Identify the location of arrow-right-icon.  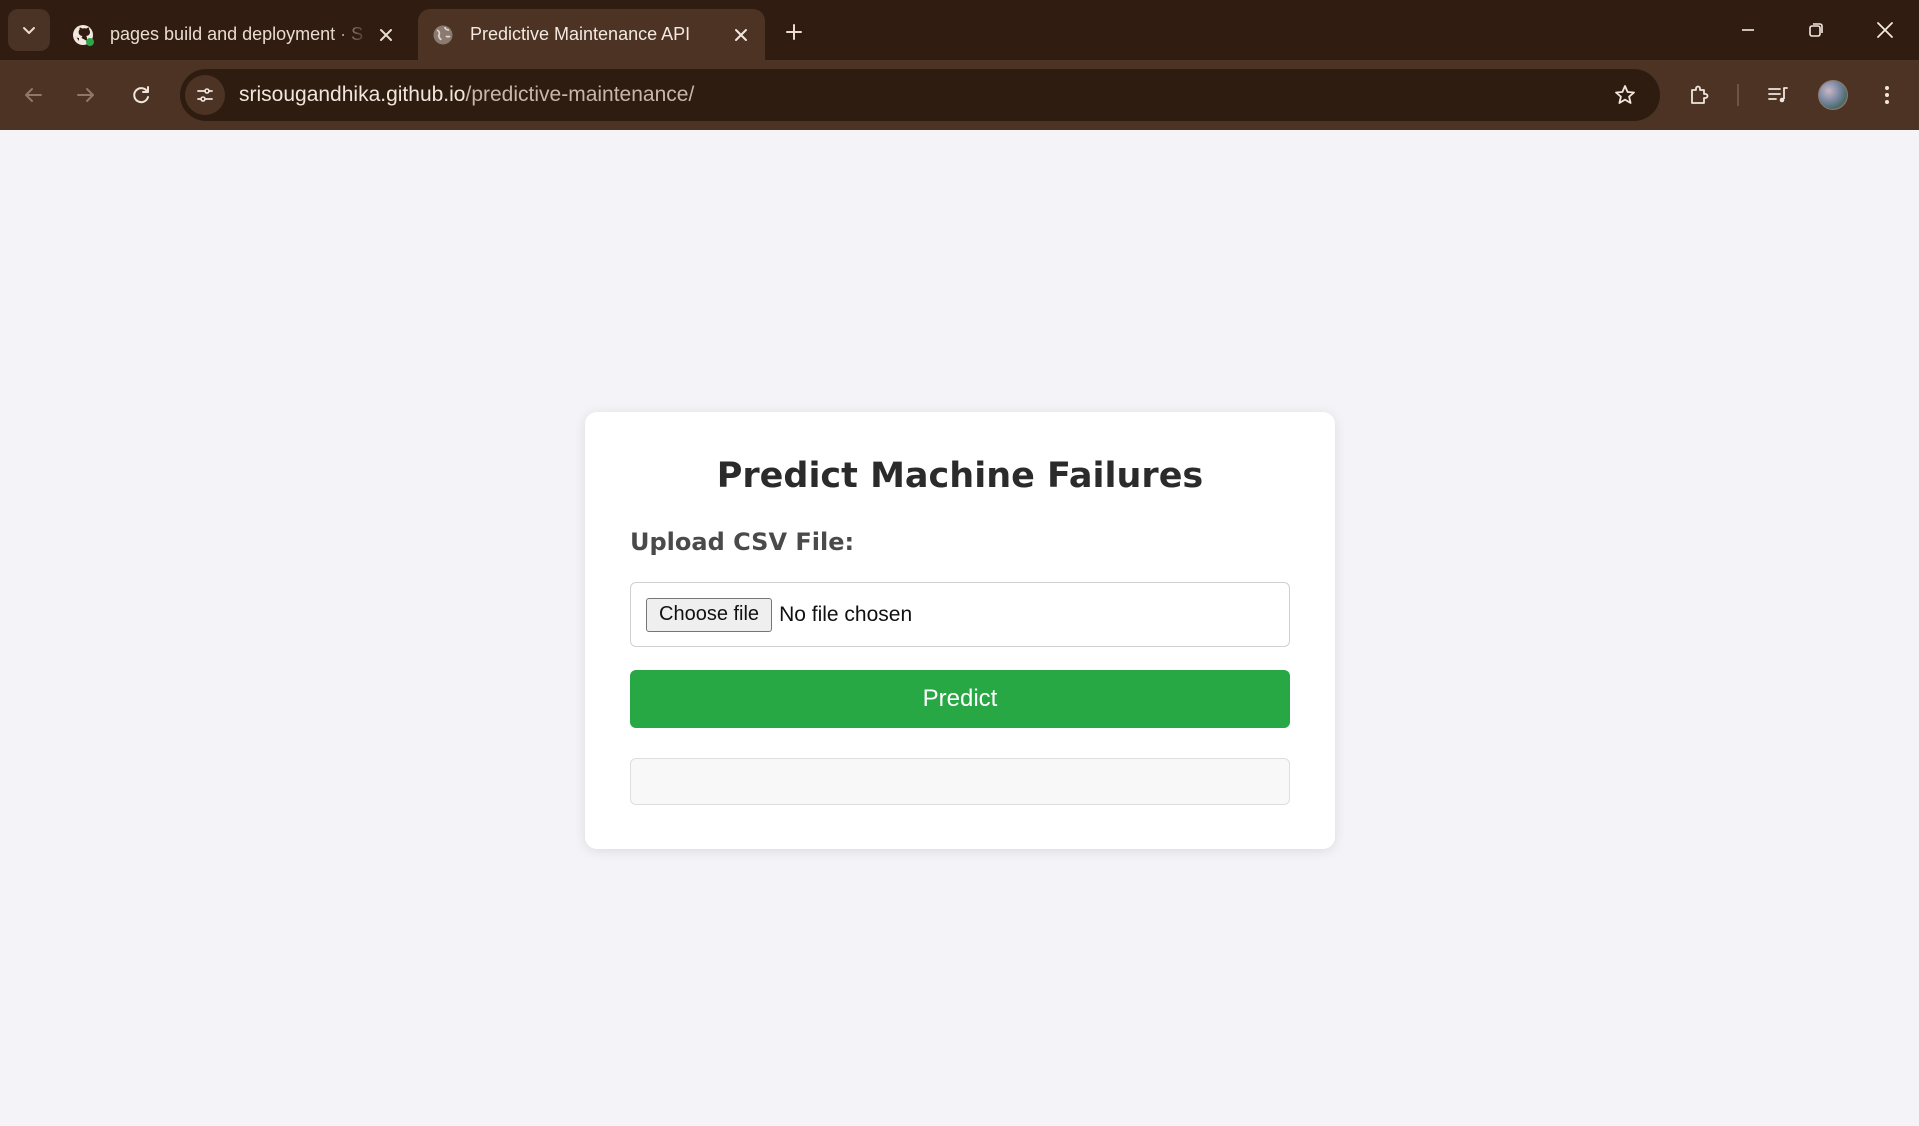
(85, 95).